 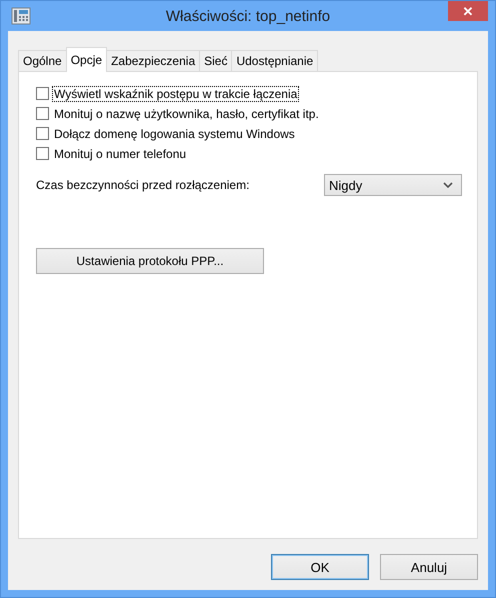 What do you see at coordinates (448, 185) in the screenshot?
I see `chevron-down-icon` at bounding box center [448, 185].